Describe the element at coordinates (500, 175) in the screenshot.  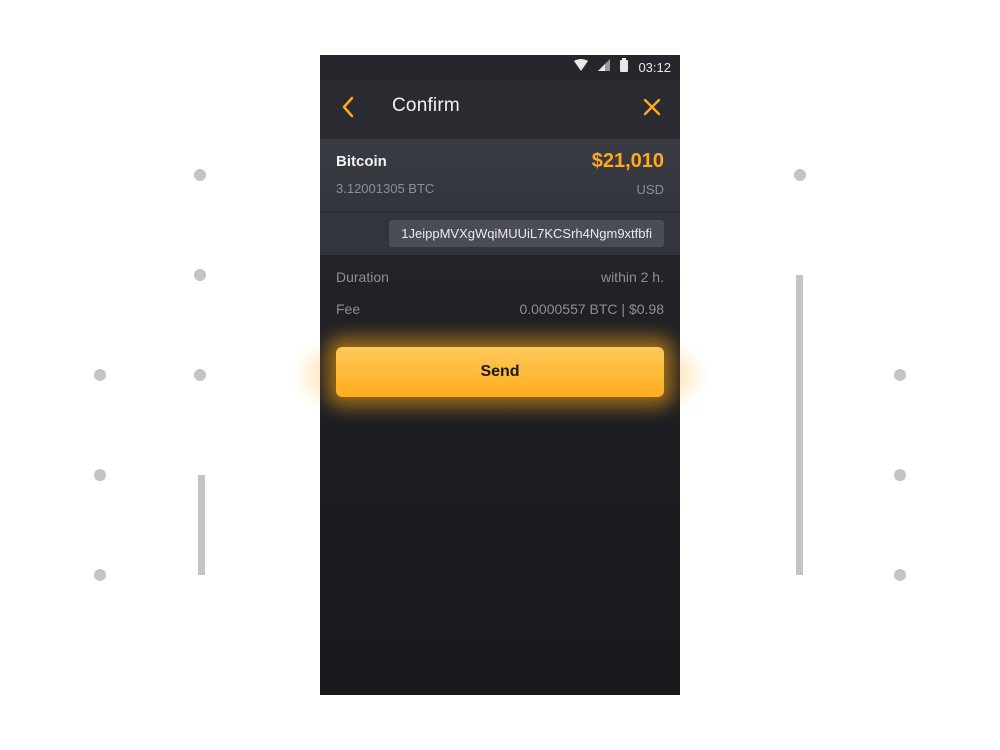
I see `asset-summary-top: Bitcoin 3.12001305 BTC $21,010 USD` at that location.